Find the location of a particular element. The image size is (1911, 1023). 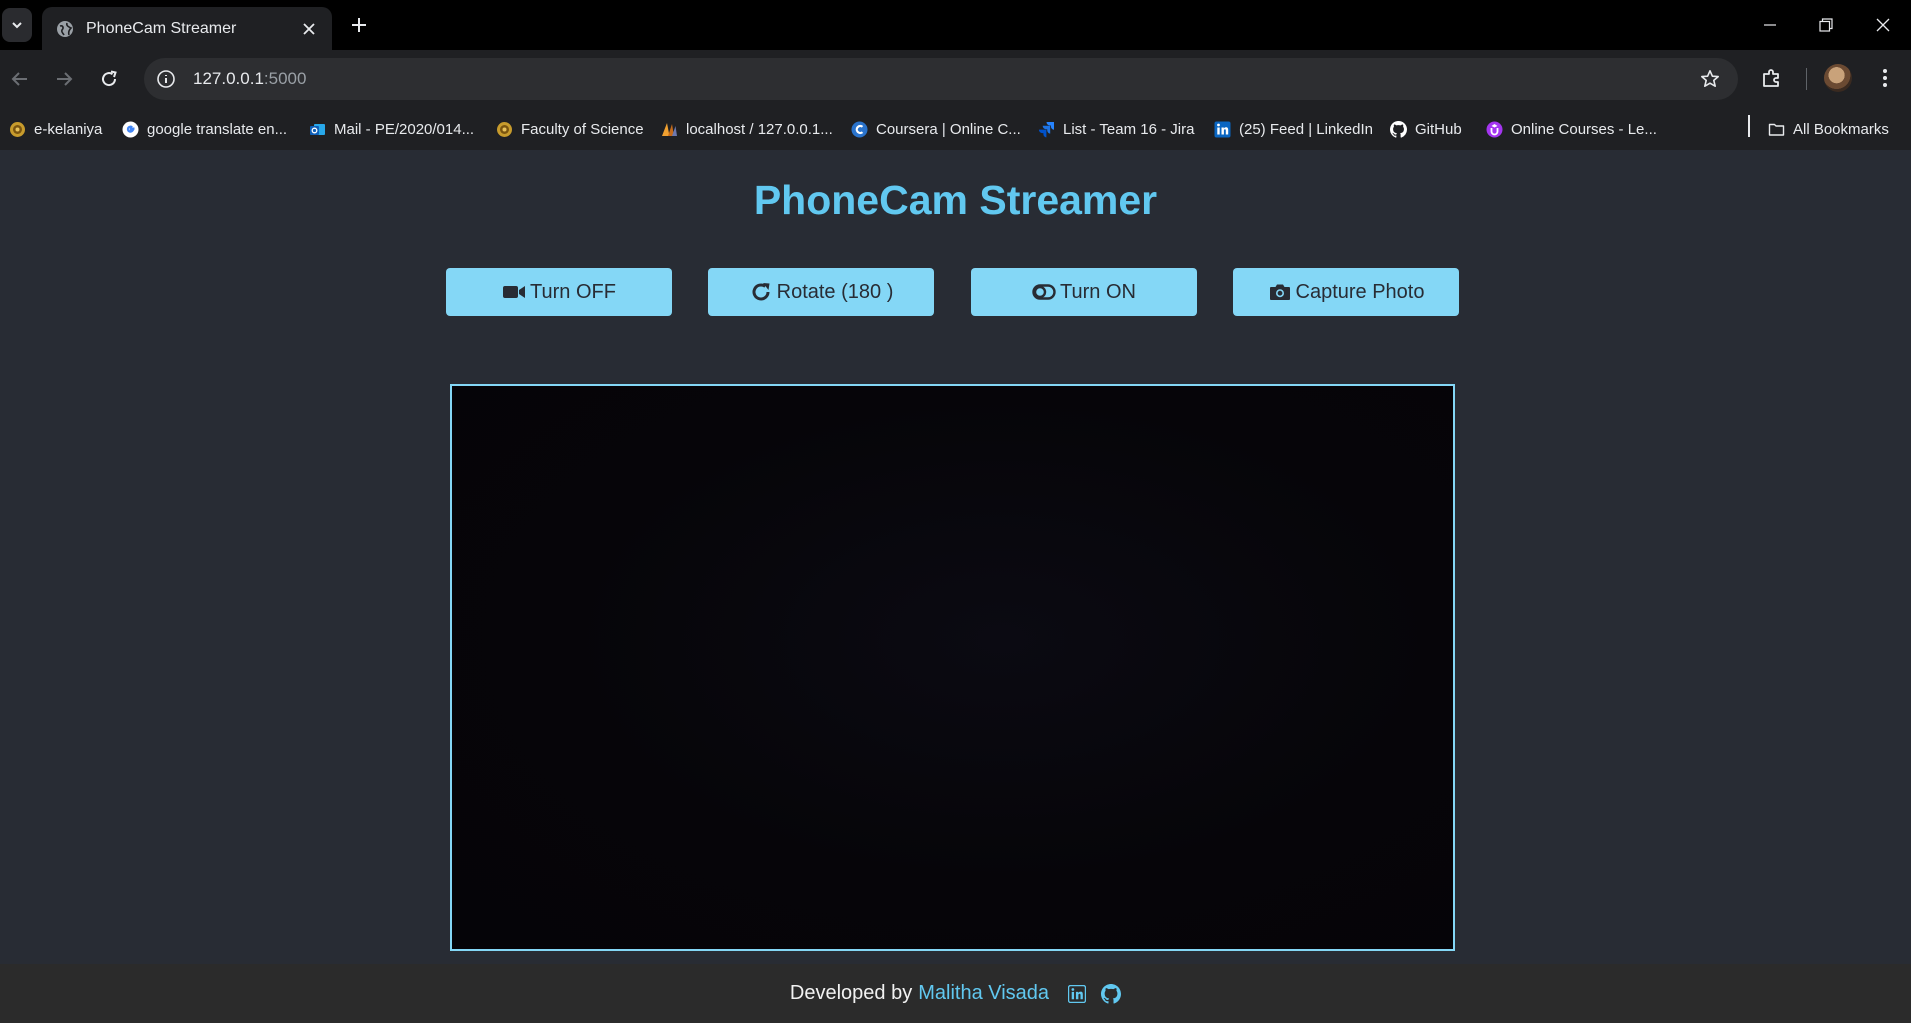

browser-tab: PhoneCam Streamer is located at coordinates (187, 28).